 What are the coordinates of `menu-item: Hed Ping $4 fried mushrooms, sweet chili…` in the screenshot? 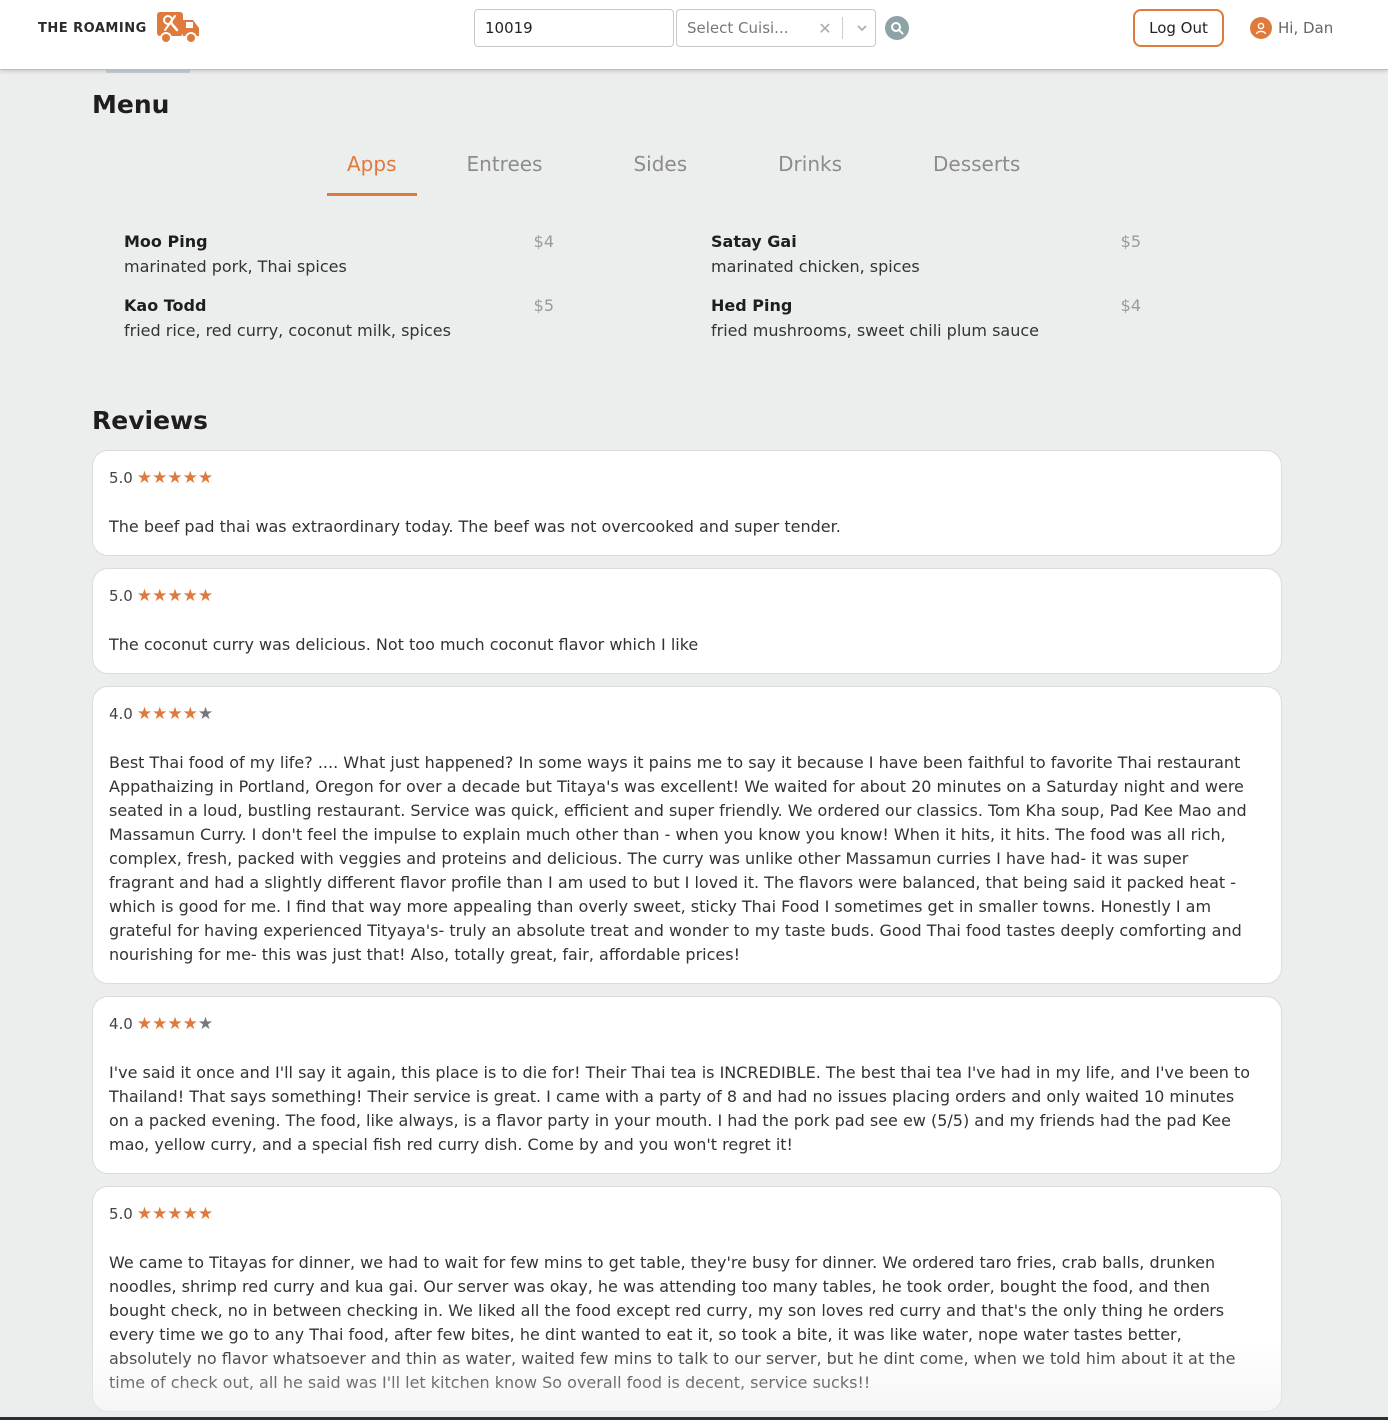 It's located at (926, 318).